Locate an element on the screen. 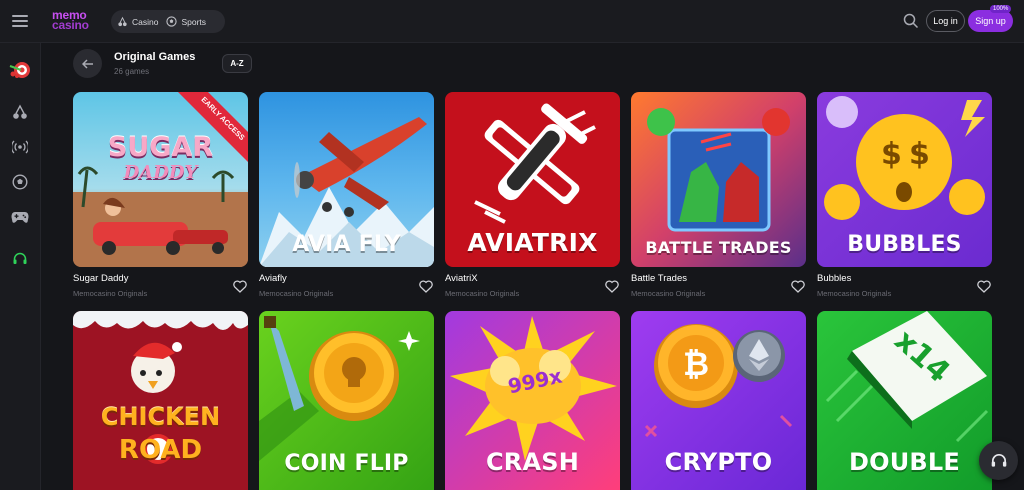 The height and width of the screenshot is (490, 1024). game-title: Sugar Daddy is located at coordinates (100, 278).